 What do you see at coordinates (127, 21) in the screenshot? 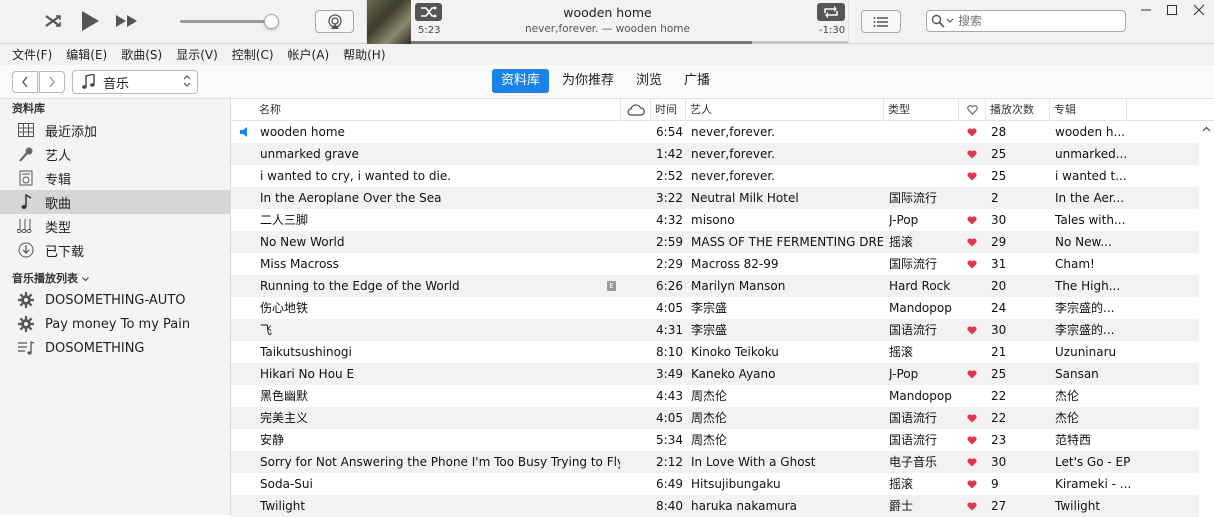
I see `fast-forward-button` at bounding box center [127, 21].